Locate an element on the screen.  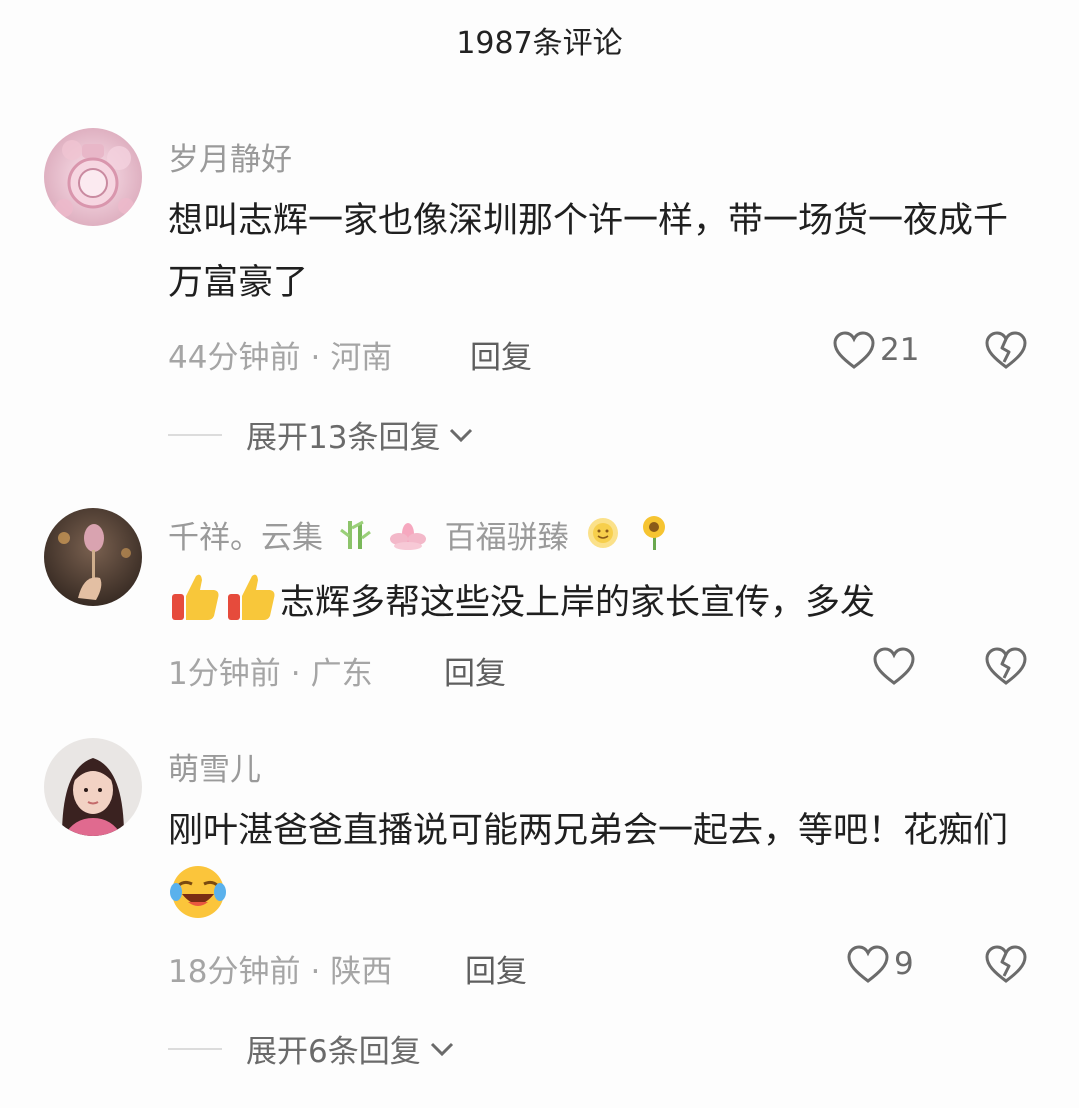
like-button: 9 is located at coordinates (880, 964).